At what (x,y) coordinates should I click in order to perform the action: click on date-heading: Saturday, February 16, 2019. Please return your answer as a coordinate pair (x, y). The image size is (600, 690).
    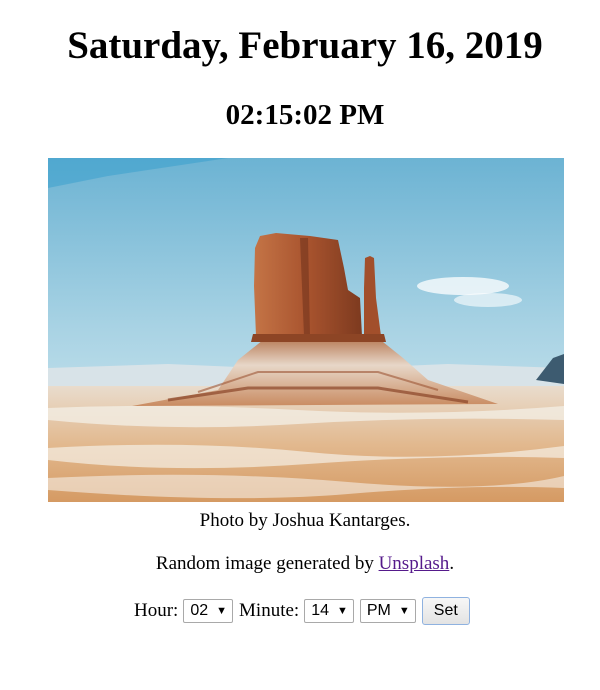
    Looking at the image, I should click on (305, 45).